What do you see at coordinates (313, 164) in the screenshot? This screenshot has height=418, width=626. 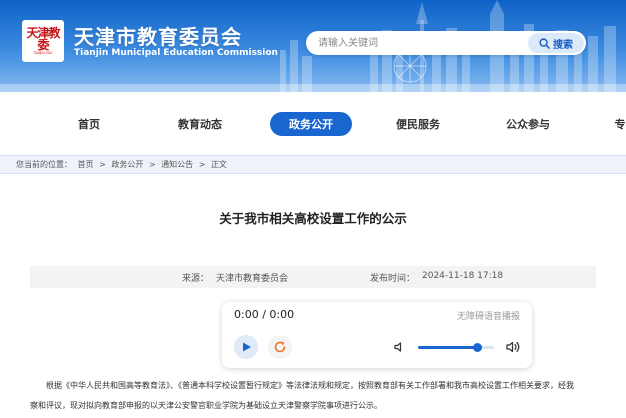 I see `breadcrumb-bar: 您当前的位置： 首页 > 政务公开 > 通知公告 > 正文` at bounding box center [313, 164].